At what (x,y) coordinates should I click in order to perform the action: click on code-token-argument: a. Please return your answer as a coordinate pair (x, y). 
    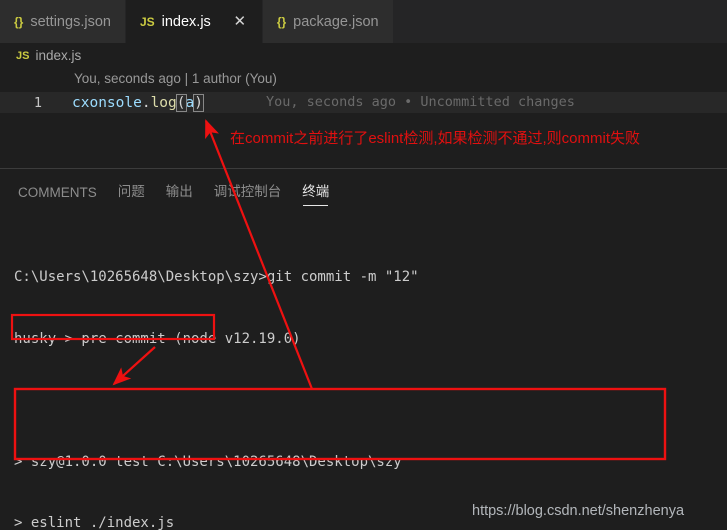
    Looking at the image, I should click on (190, 103).